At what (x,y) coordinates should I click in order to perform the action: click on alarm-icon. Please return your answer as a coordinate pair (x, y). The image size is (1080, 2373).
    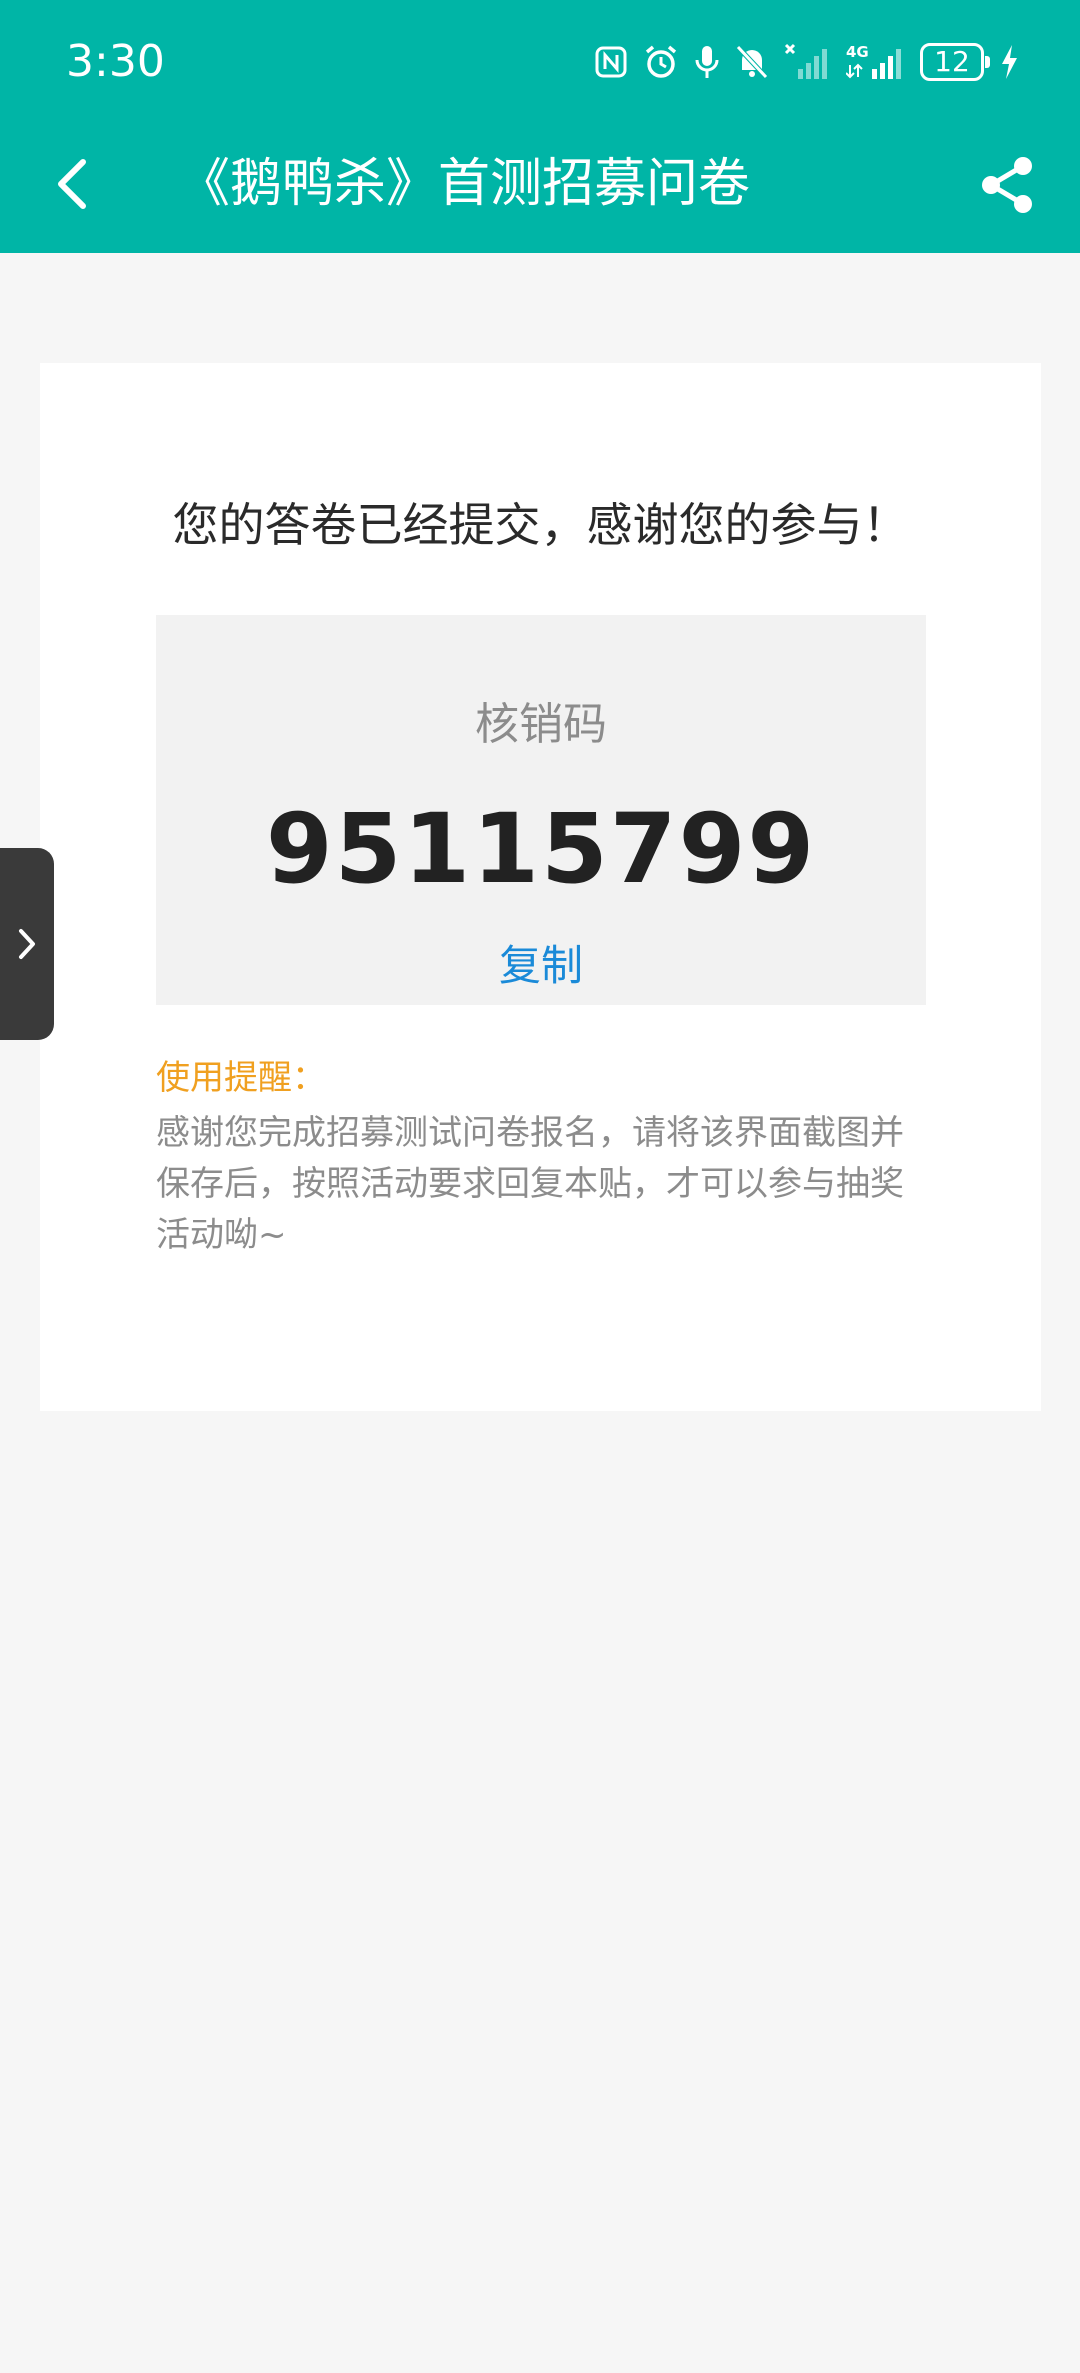
    Looking at the image, I should click on (661, 62).